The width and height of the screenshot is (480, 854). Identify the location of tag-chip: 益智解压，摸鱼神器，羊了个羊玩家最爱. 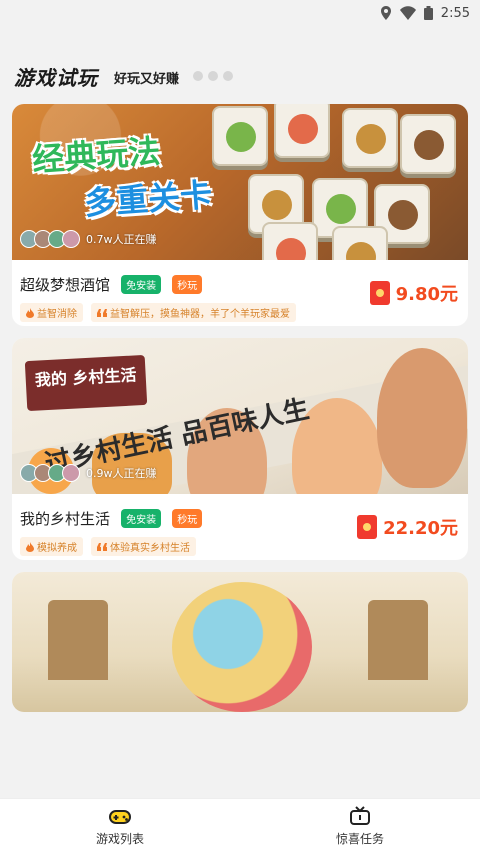
(193, 312).